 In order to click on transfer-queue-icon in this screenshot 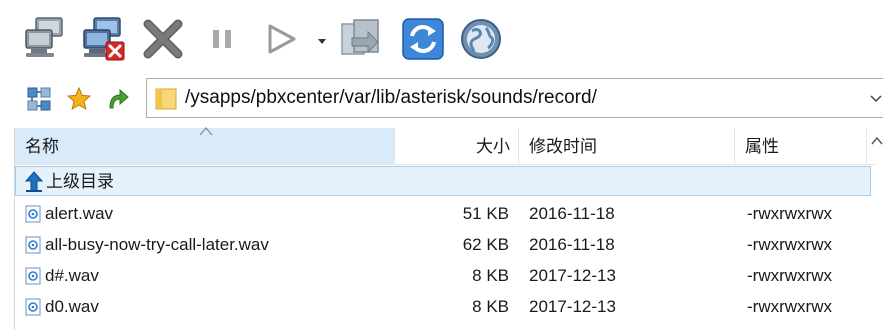, I will do `click(361, 39)`.